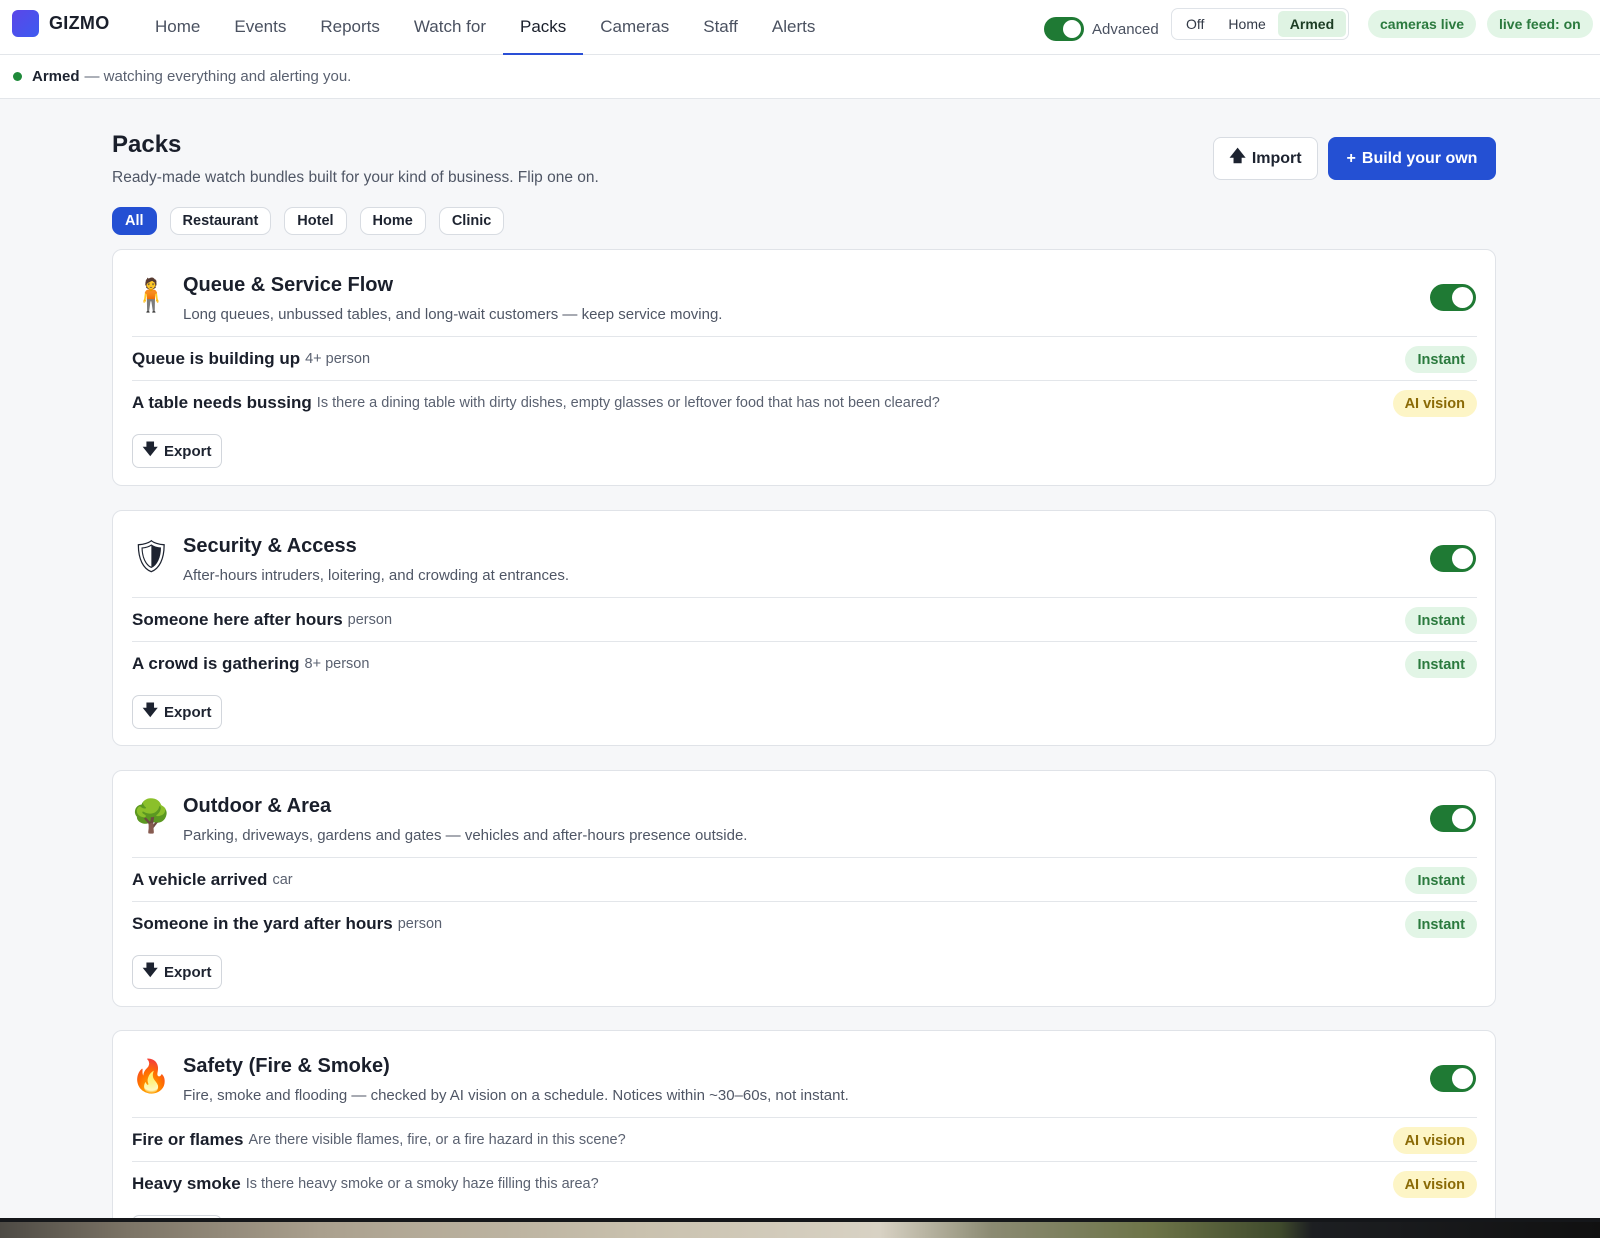 Image resolution: width=1600 pixels, height=1238 pixels. I want to click on rule-name: A crowd is gathering, so click(216, 663).